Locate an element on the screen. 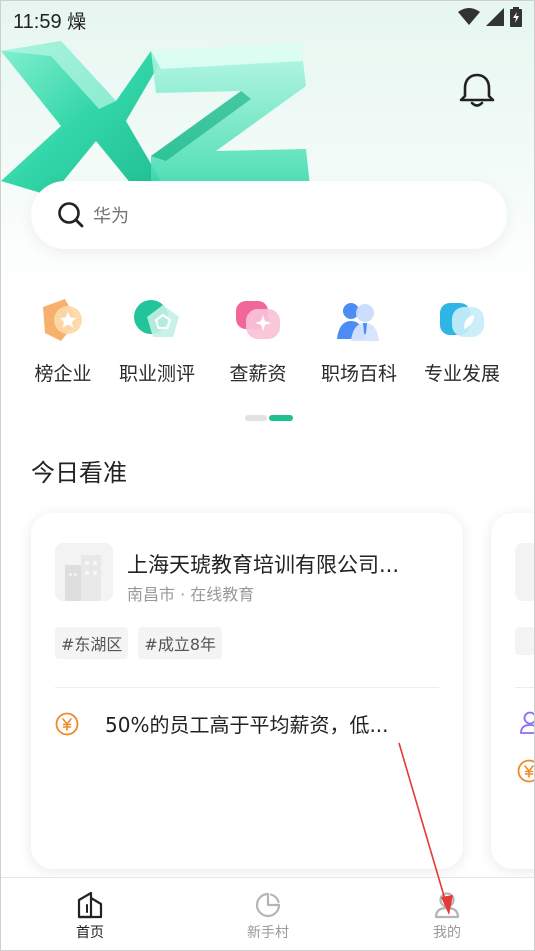 This screenshot has height=951, width=535. company-tags: #东湖区 #成立8年 is located at coordinates (139, 643).